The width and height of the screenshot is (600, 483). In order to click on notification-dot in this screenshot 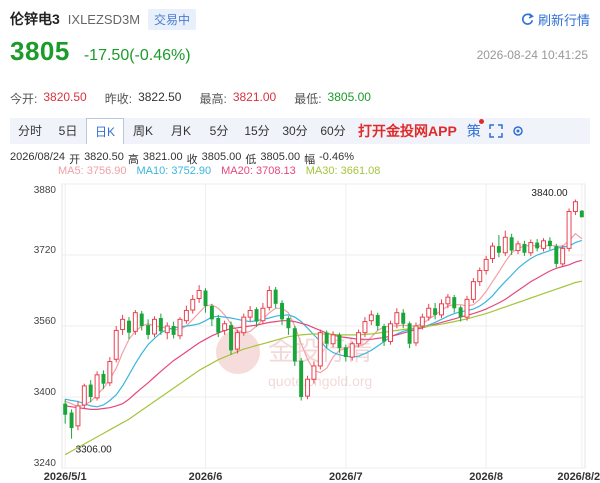, I will do `click(481, 121)`.